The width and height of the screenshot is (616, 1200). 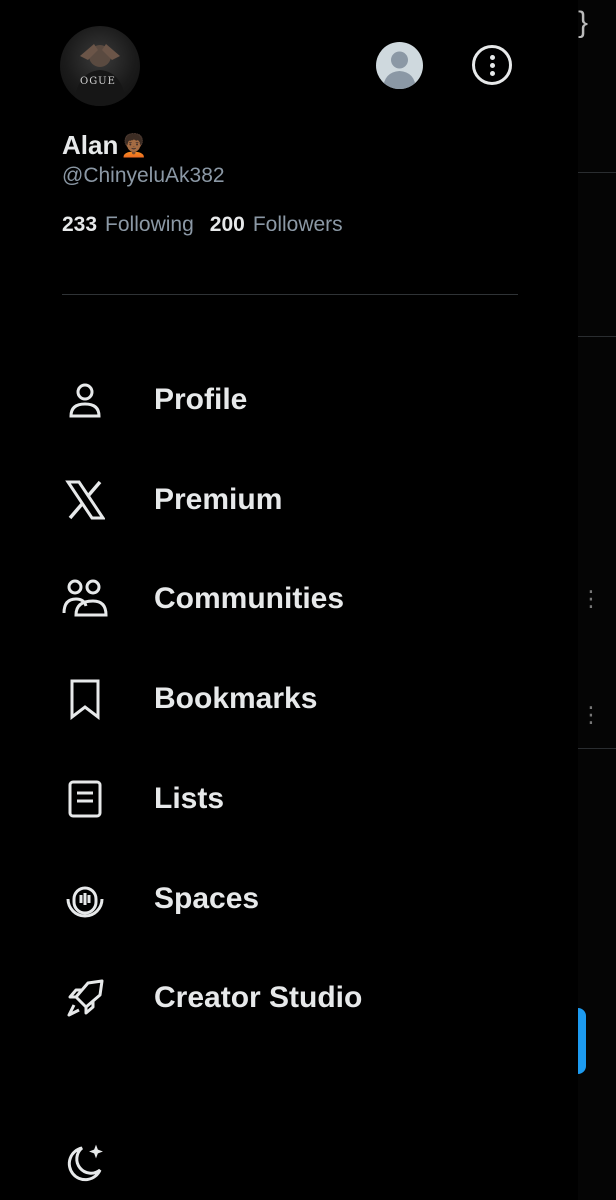 I want to click on menu-item-label: Premium, so click(x=218, y=499).